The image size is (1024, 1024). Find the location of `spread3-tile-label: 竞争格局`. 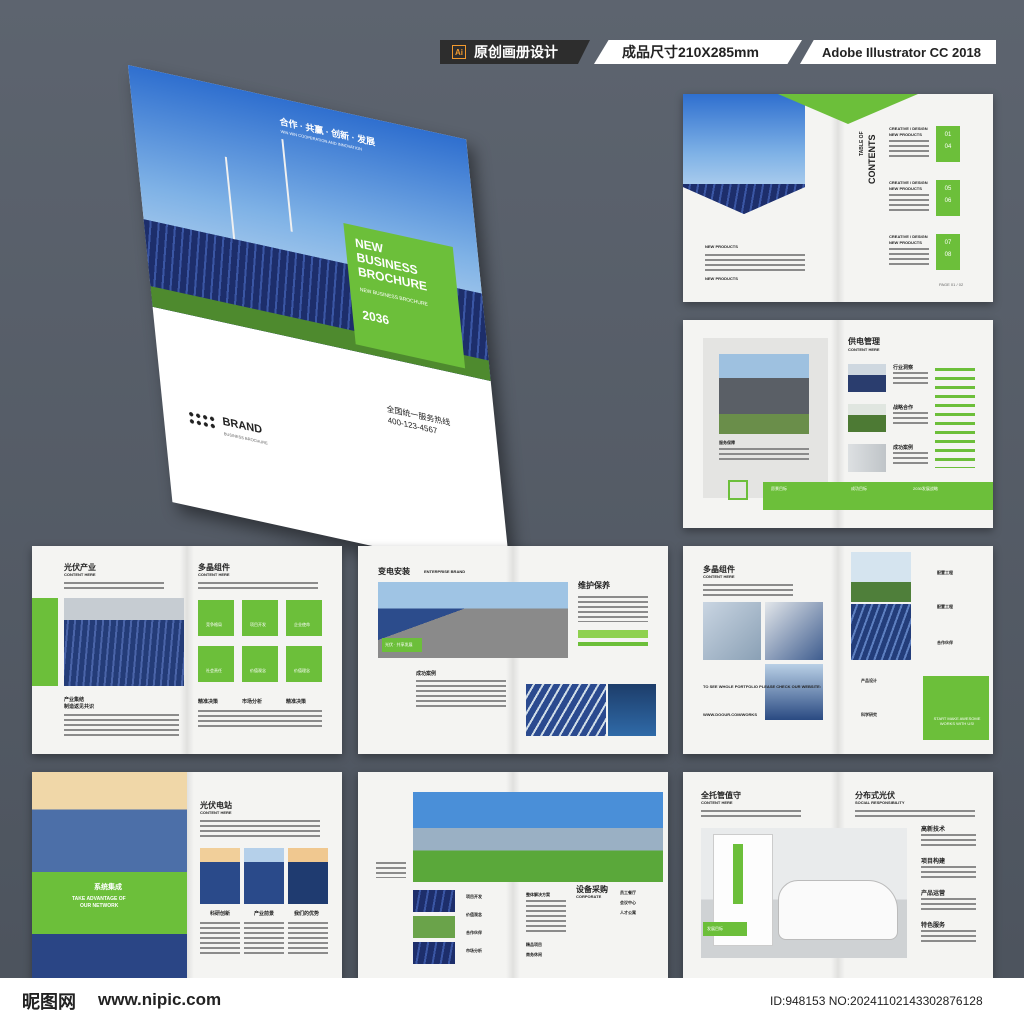

spread3-tile-label: 竞争格局 is located at coordinates (214, 624).